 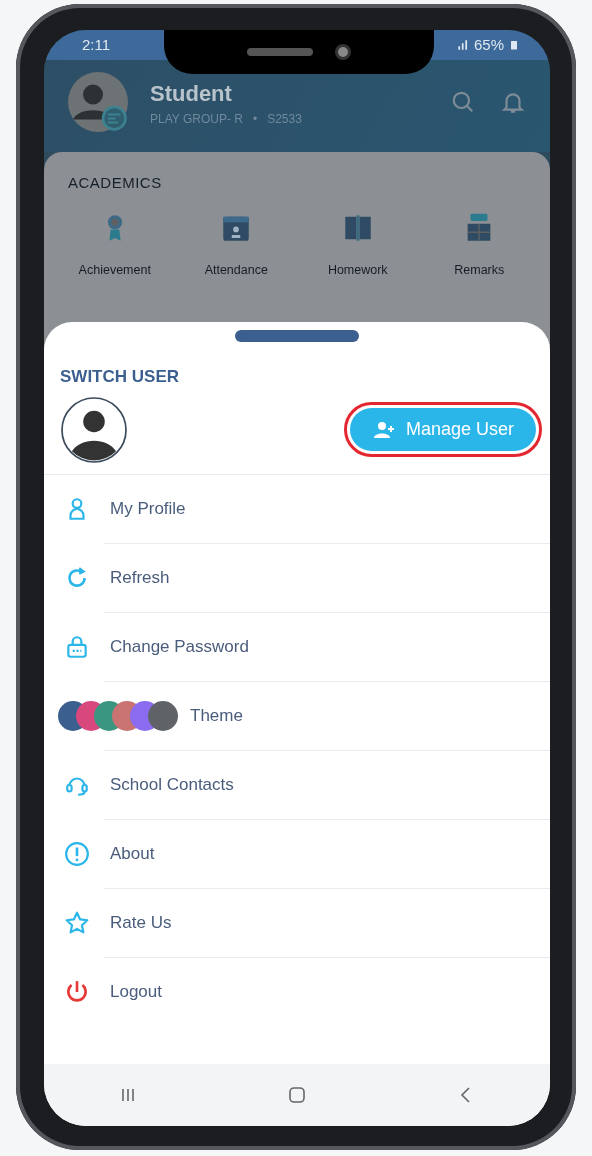 I want to click on avatar-icon, so click(x=98, y=102).